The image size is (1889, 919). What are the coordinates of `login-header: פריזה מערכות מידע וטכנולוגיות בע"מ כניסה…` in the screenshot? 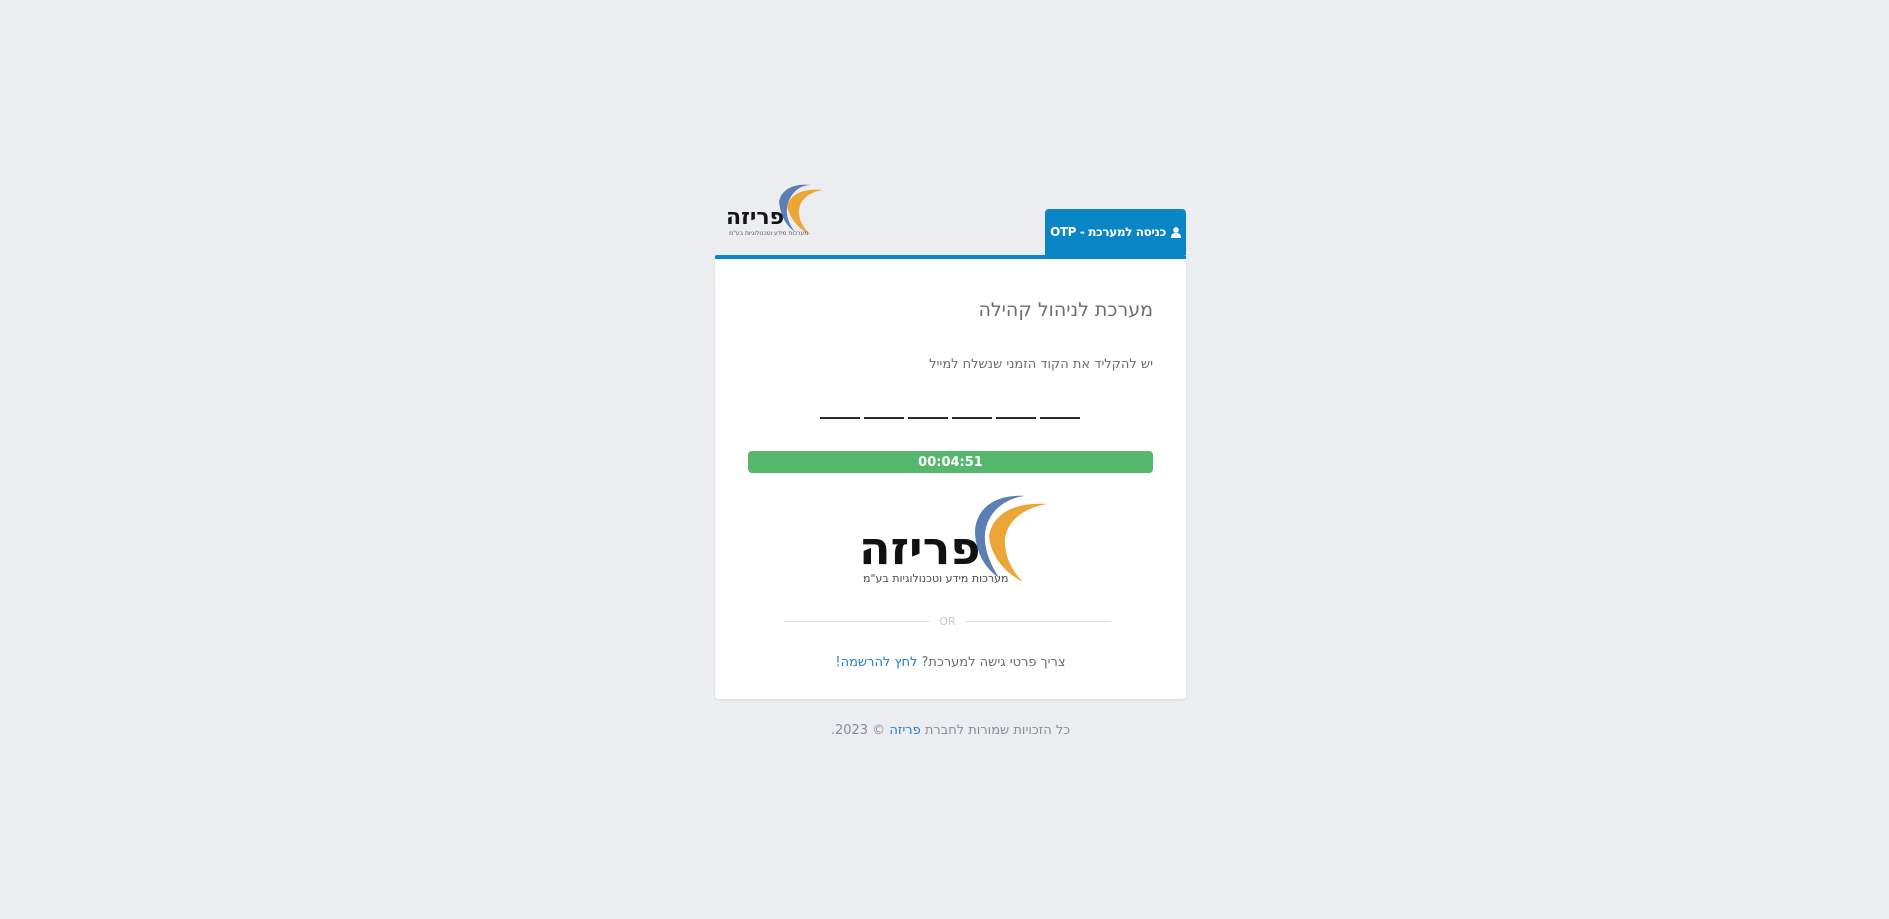 It's located at (950, 220).